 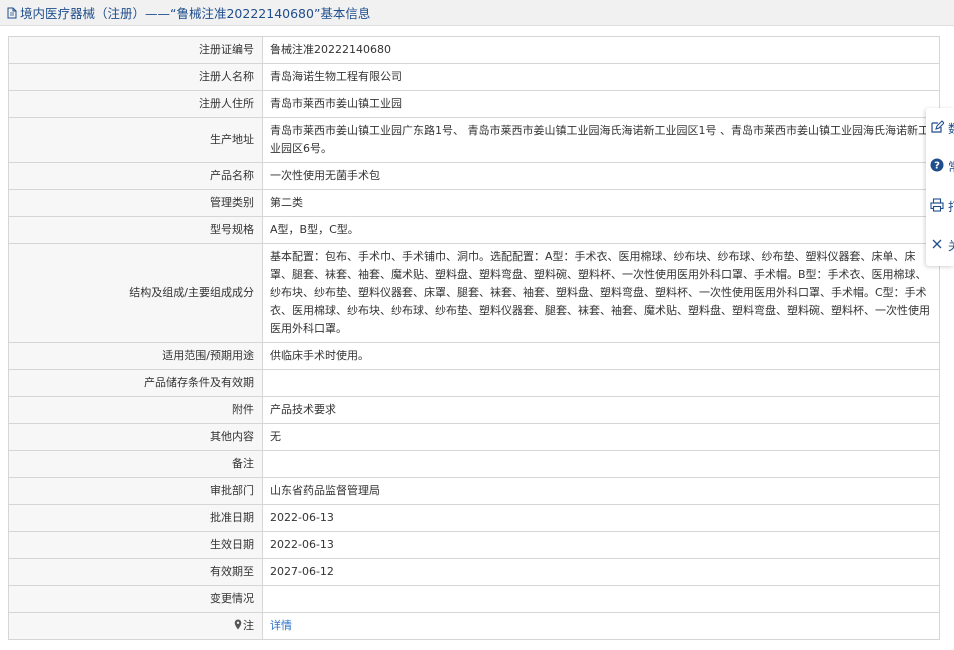 I want to click on field-value: 鲁械注准20222140680, so click(x=601, y=50).